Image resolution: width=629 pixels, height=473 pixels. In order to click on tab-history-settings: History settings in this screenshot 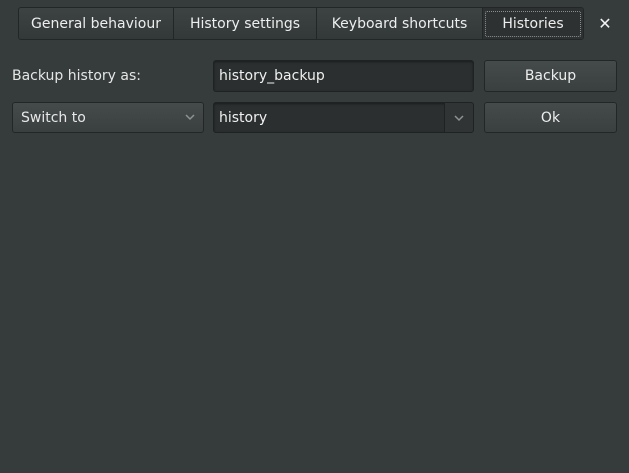, I will do `click(245, 23)`.